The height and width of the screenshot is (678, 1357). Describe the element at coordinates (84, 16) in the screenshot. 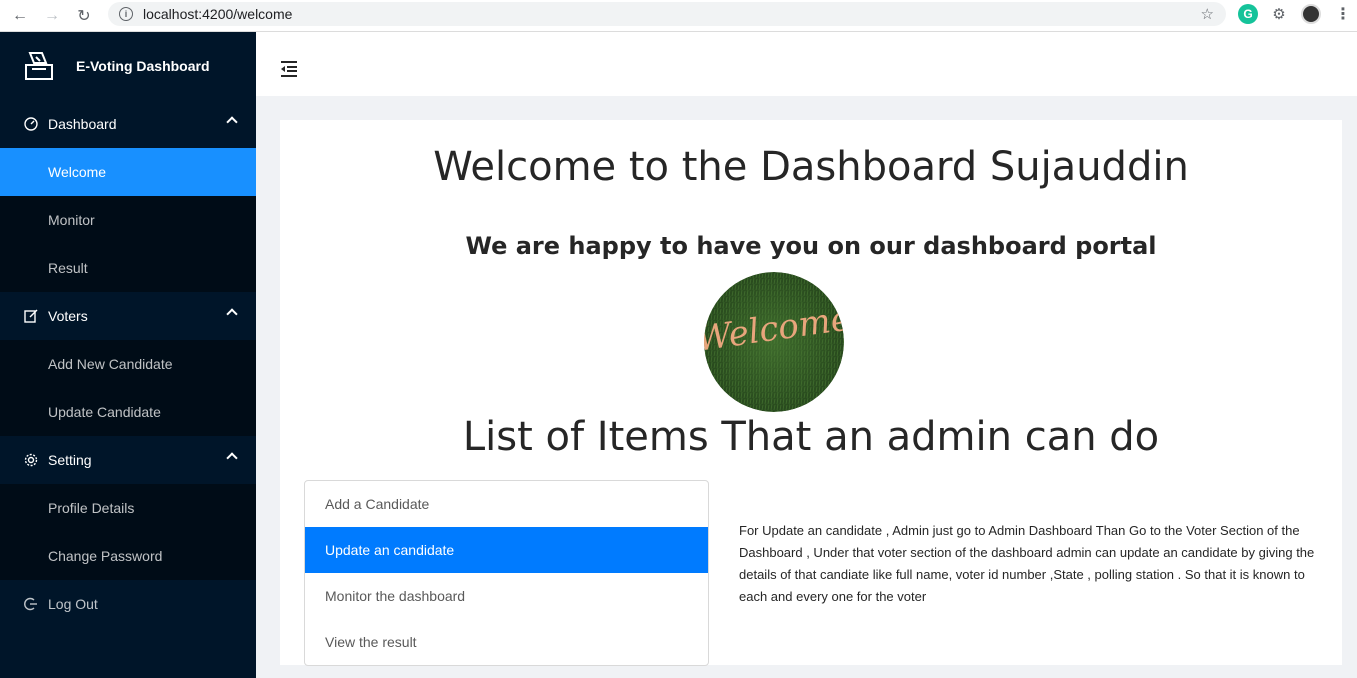

I see `reload-icon: ↻` at that location.